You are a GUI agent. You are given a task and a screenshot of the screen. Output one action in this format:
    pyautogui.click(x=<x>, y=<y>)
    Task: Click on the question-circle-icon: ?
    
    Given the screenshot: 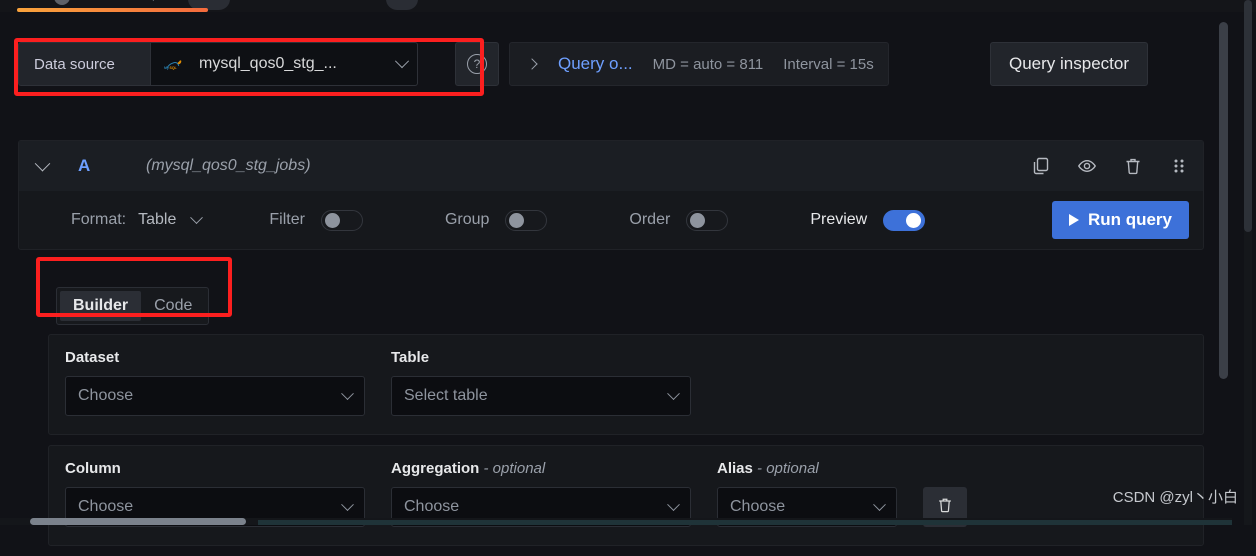 What is the action you would take?
    pyautogui.click(x=477, y=64)
    